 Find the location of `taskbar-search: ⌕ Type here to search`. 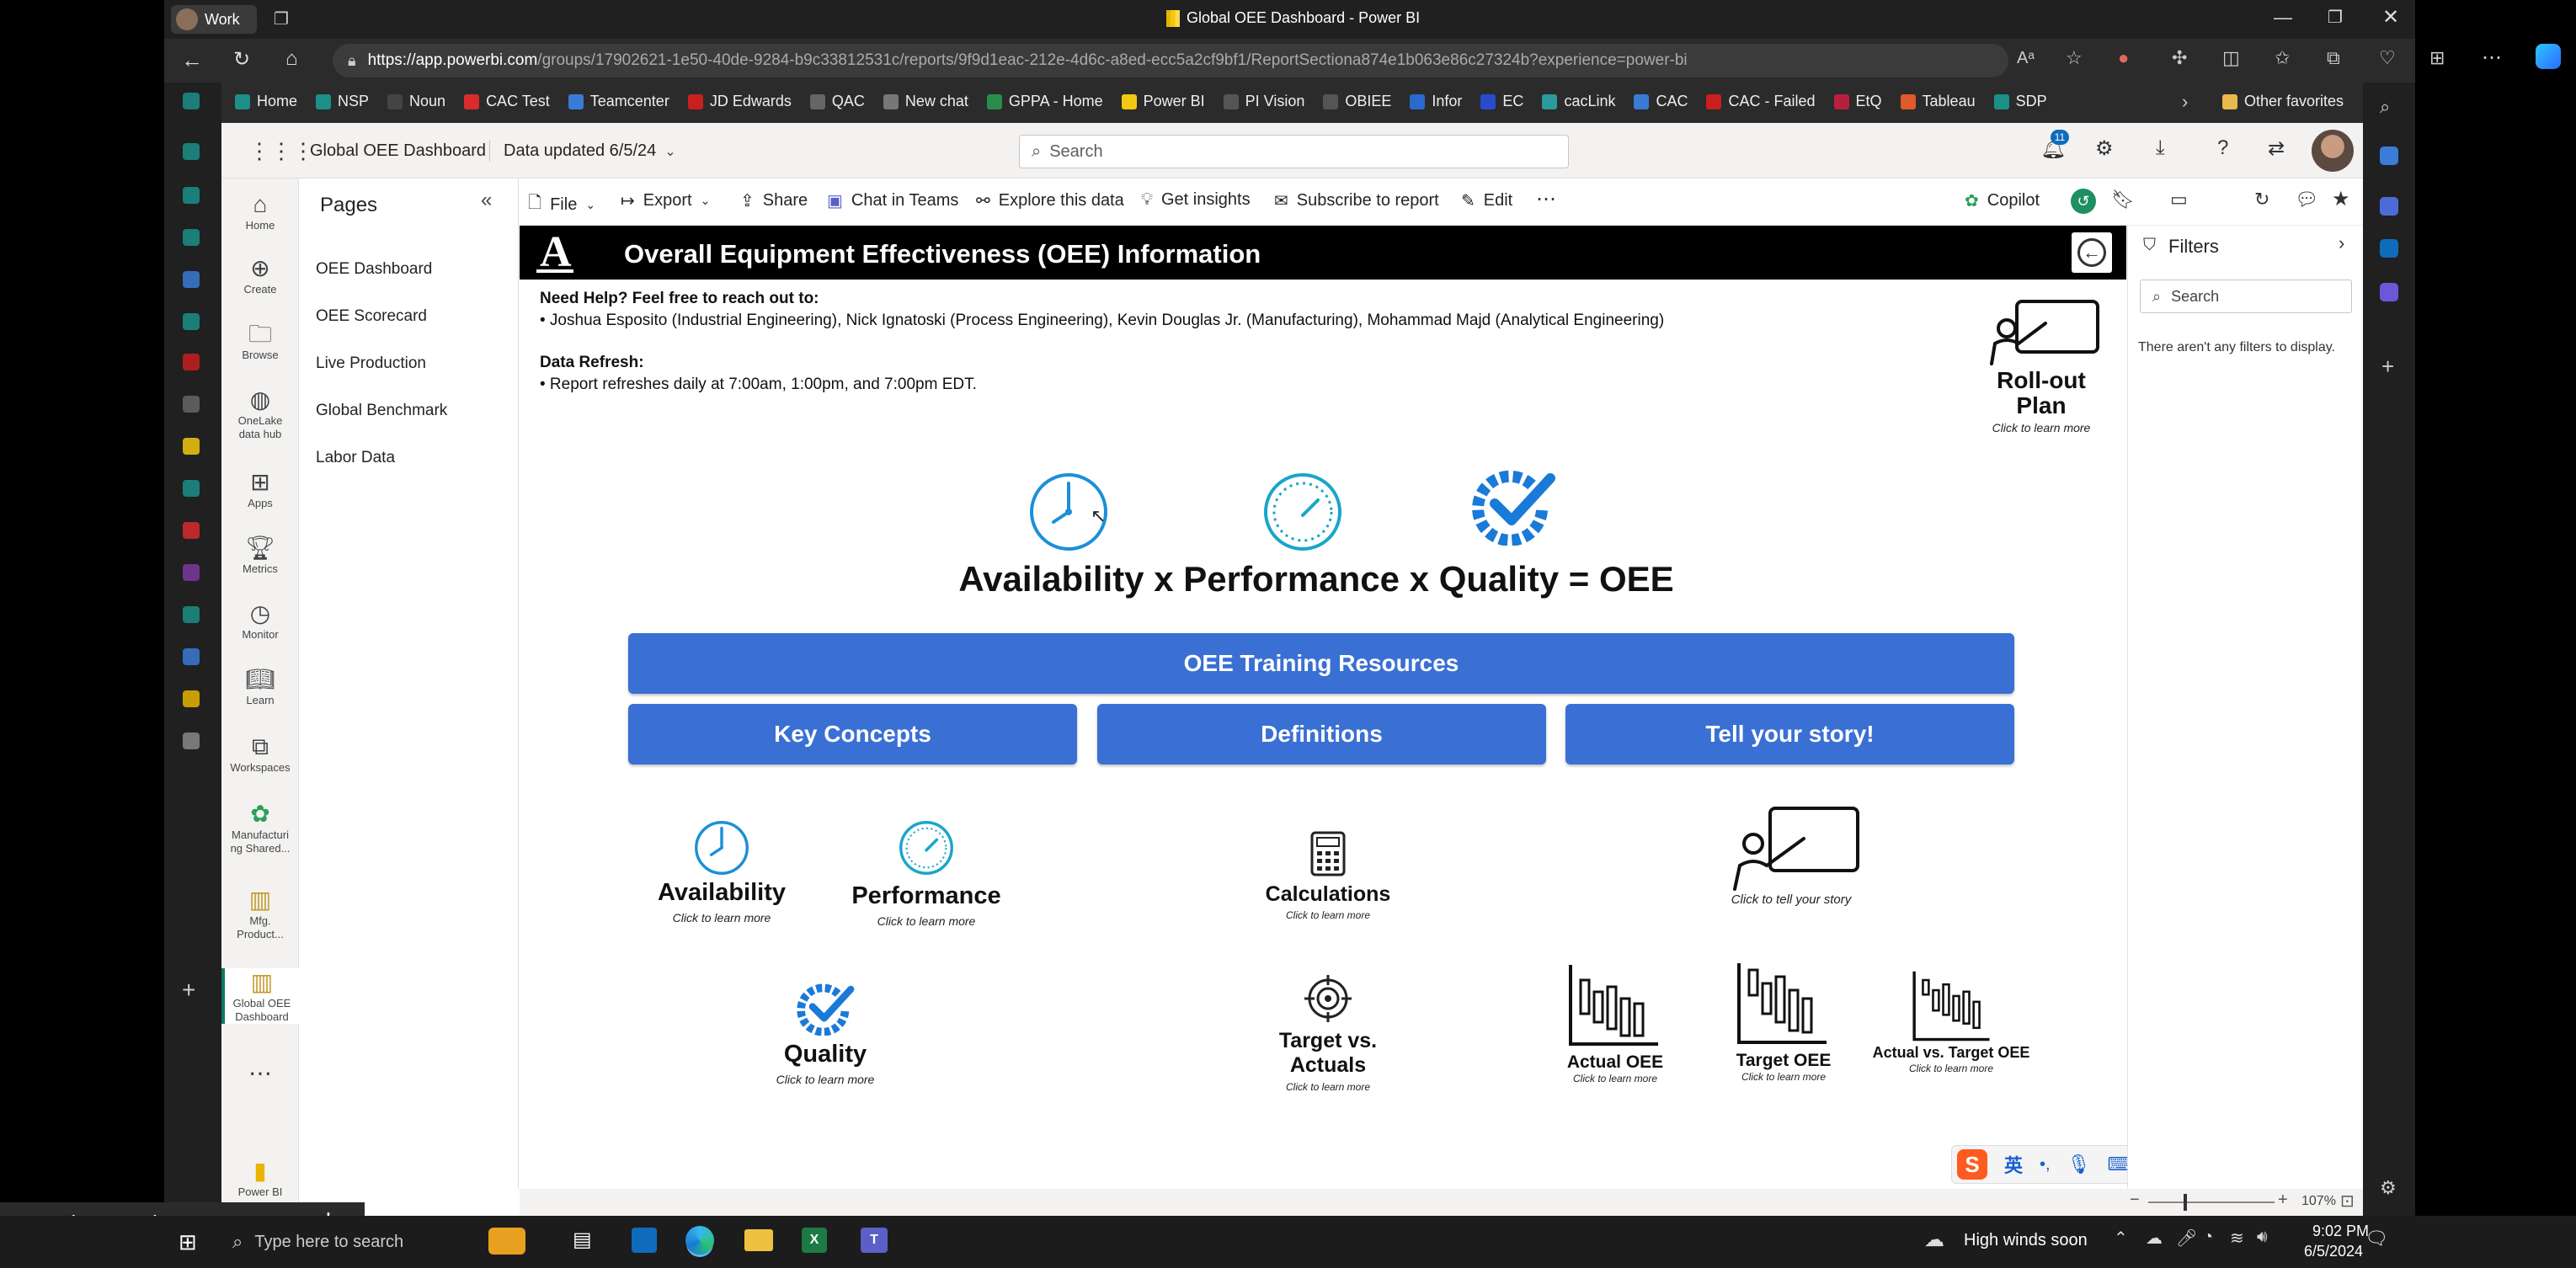

taskbar-search: ⌕ Type here to search is located at coordinates (342, 1242).